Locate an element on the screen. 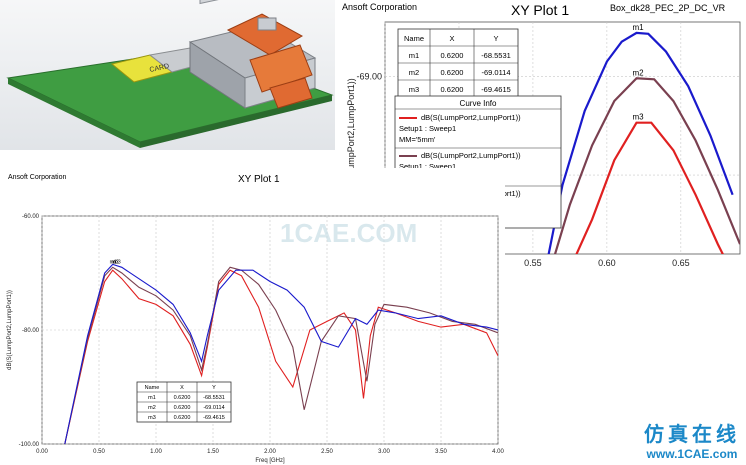 This screenshot has height=465, width=746. x-tick-label: 3.50 is located at coordinates (441, 452).